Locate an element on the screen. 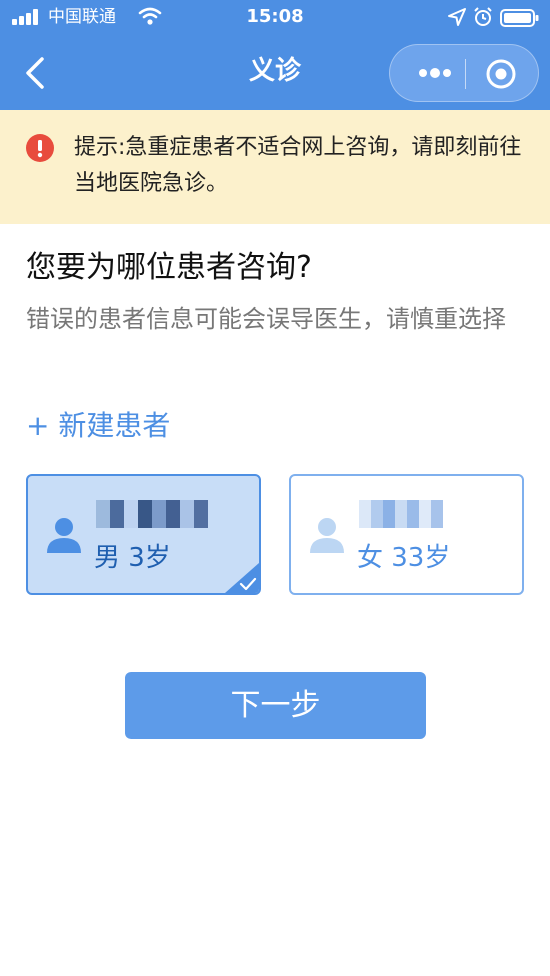 Image resolution: width=550 pixels, height=976 pixels. patient-card: 女 33岁 is located at coordinates (406, 534).